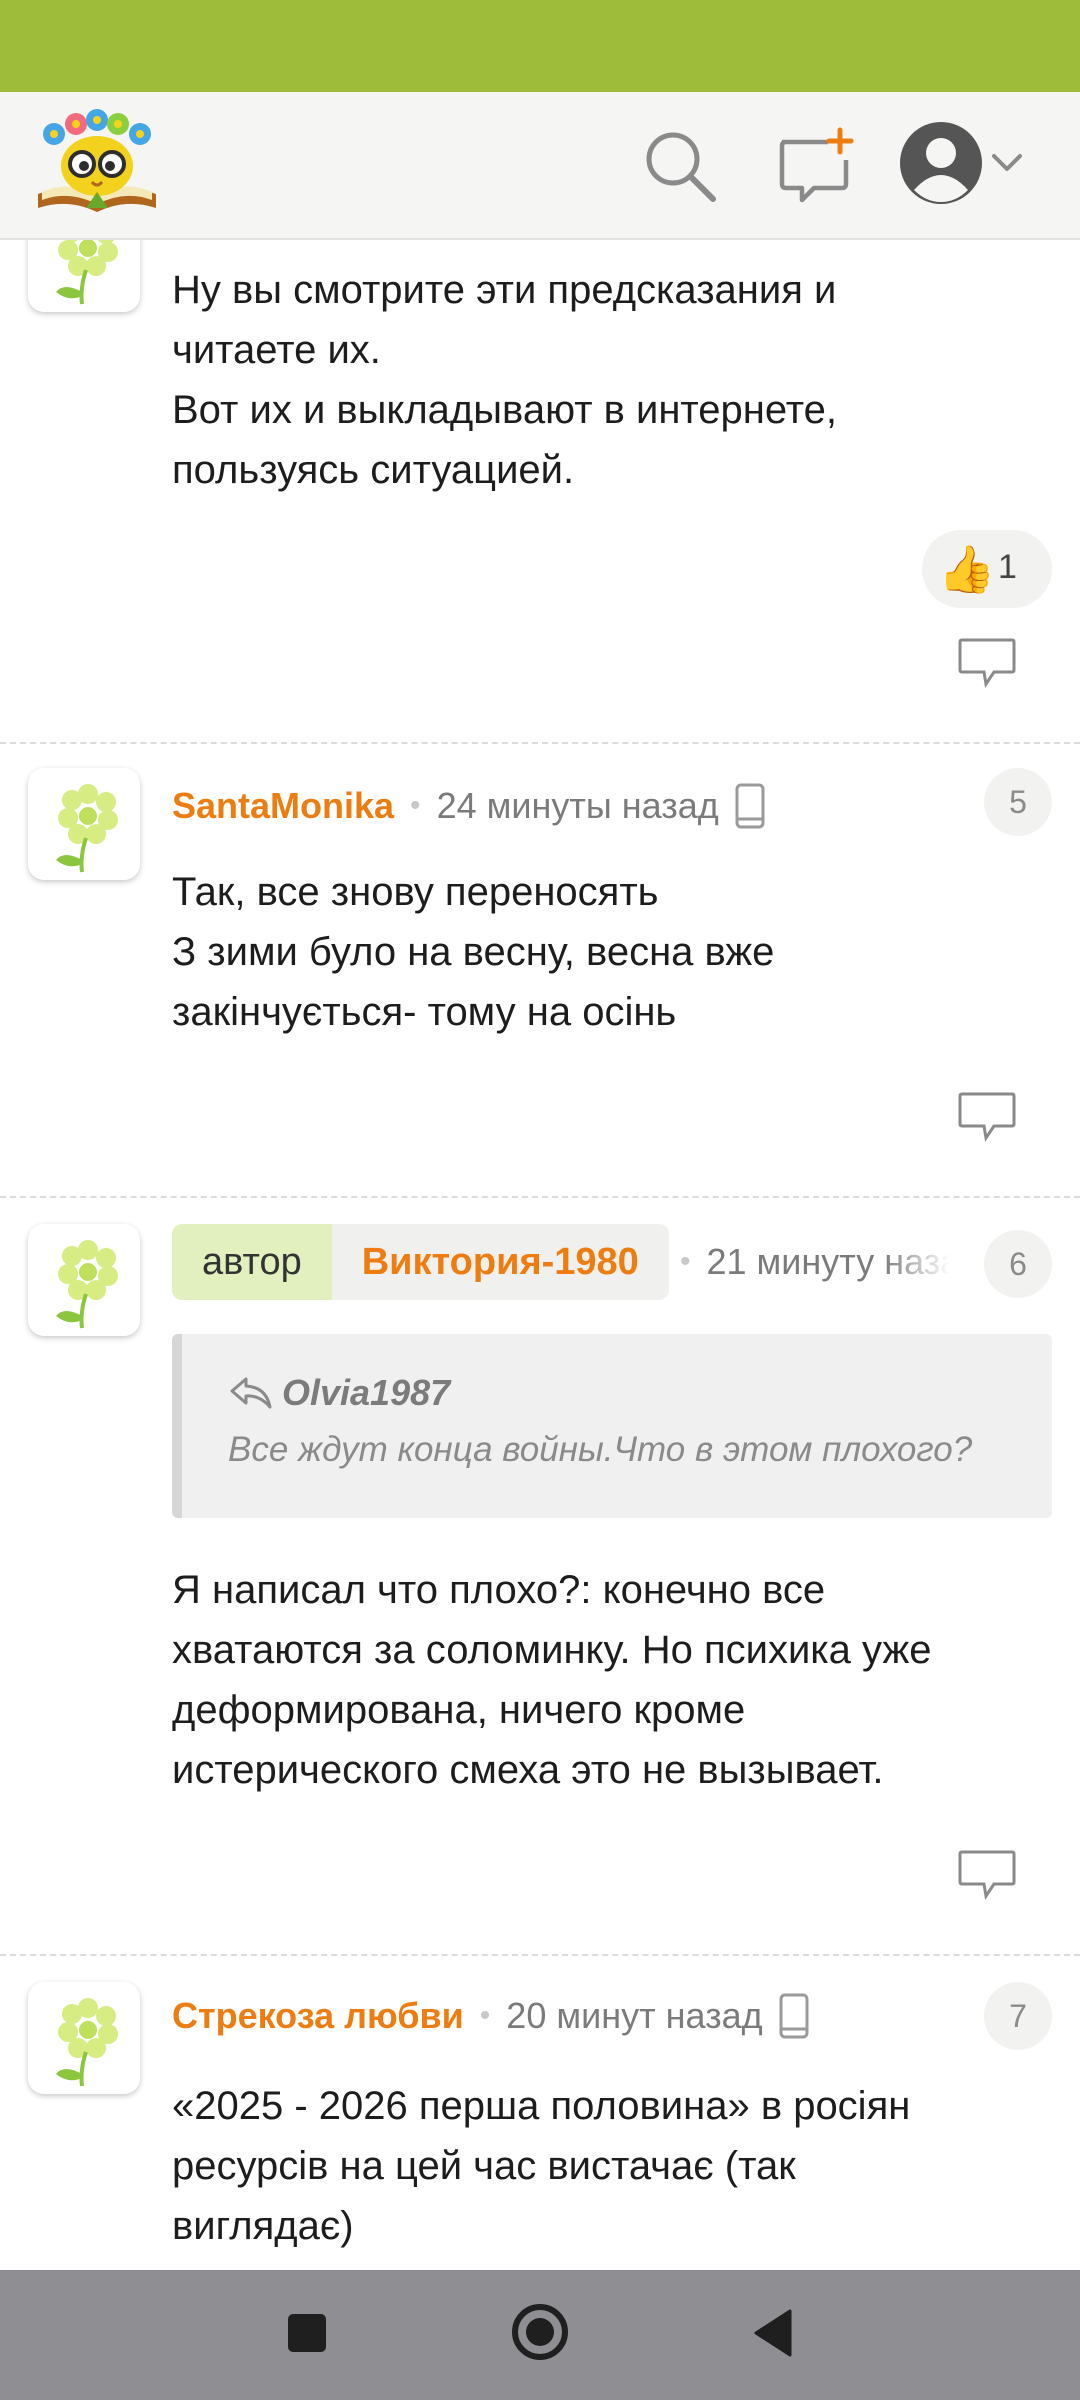  I want to click on comment-meta: • 21 минуту назад, so click(815, 1262).